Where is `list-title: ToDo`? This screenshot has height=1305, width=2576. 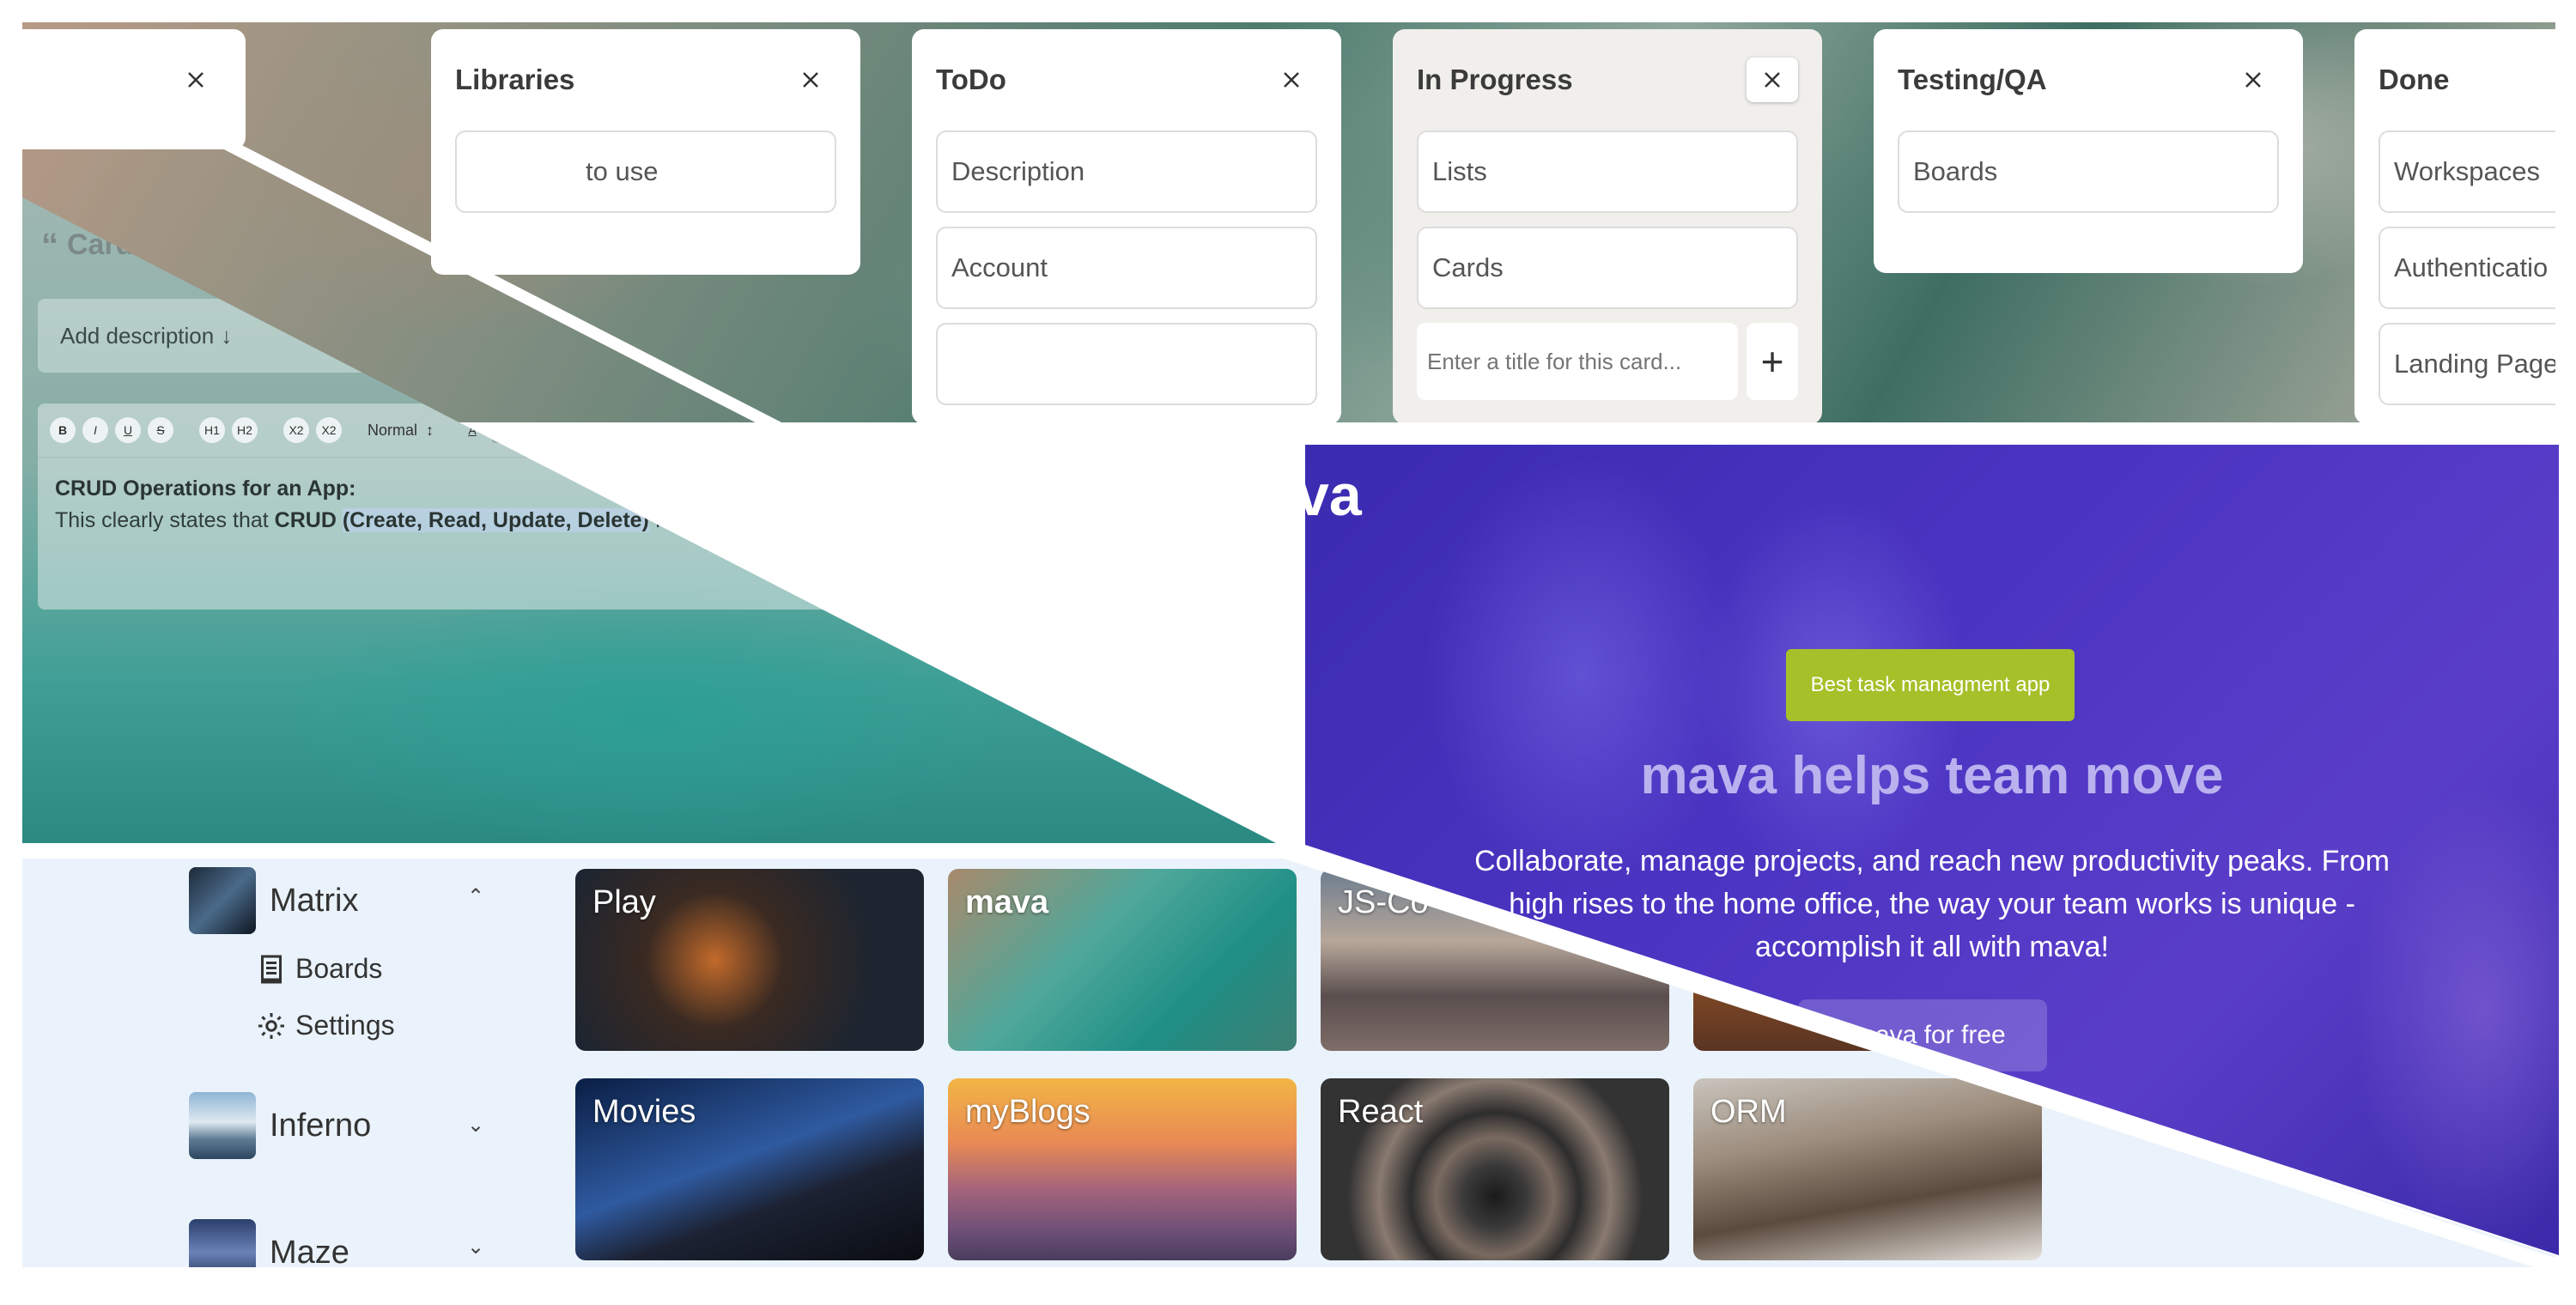 list-title: ToDo is located at coordinates (971, 79).